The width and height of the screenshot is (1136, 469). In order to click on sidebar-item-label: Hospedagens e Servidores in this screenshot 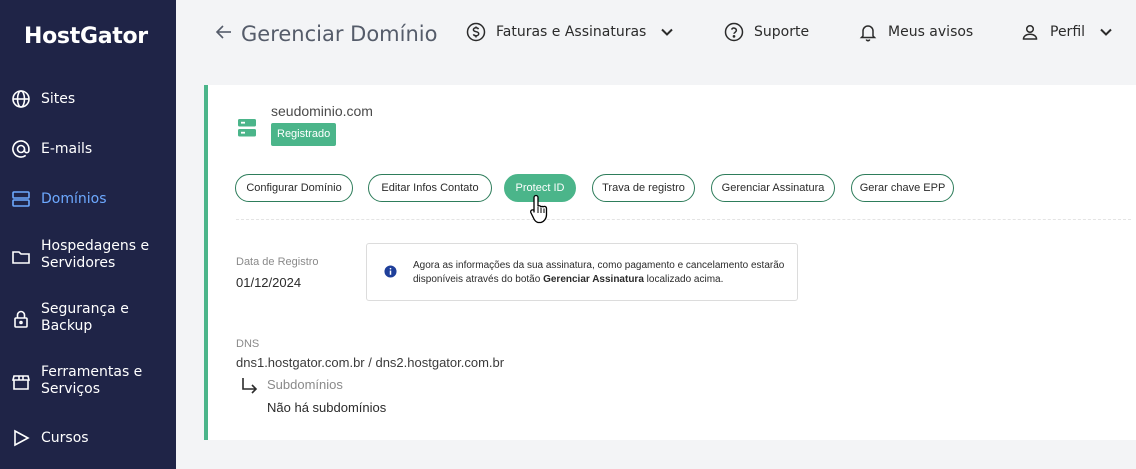, I will do `click(95, 254)`.